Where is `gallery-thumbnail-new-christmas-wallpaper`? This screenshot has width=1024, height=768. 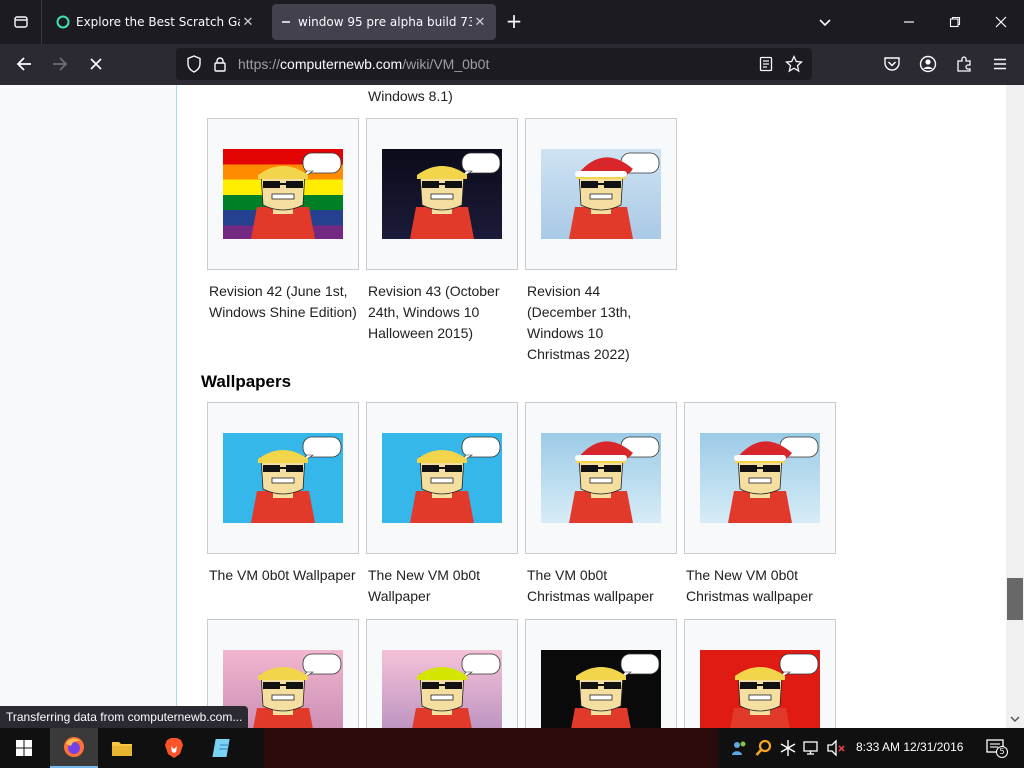
gallery-thumbnail-new-christmas-wallpaper is located at coordinates (760, 478).